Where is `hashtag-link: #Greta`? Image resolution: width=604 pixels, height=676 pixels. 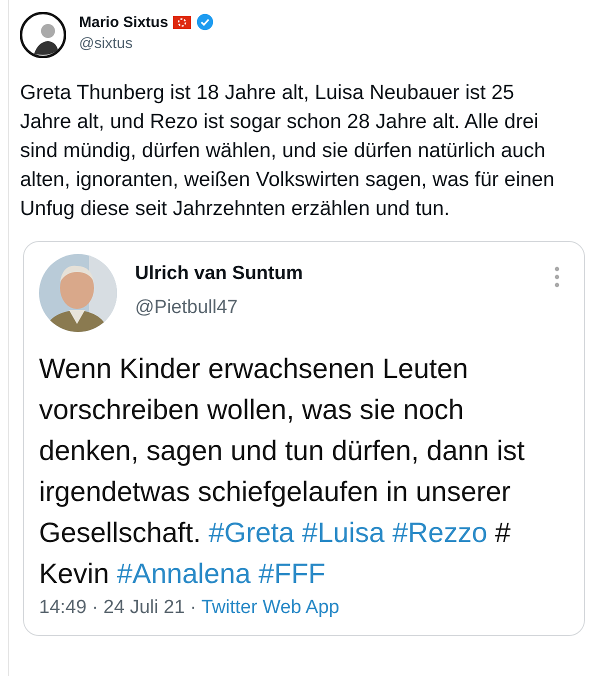 hashtag-link: #Greta is located at coordinates (251, 532).